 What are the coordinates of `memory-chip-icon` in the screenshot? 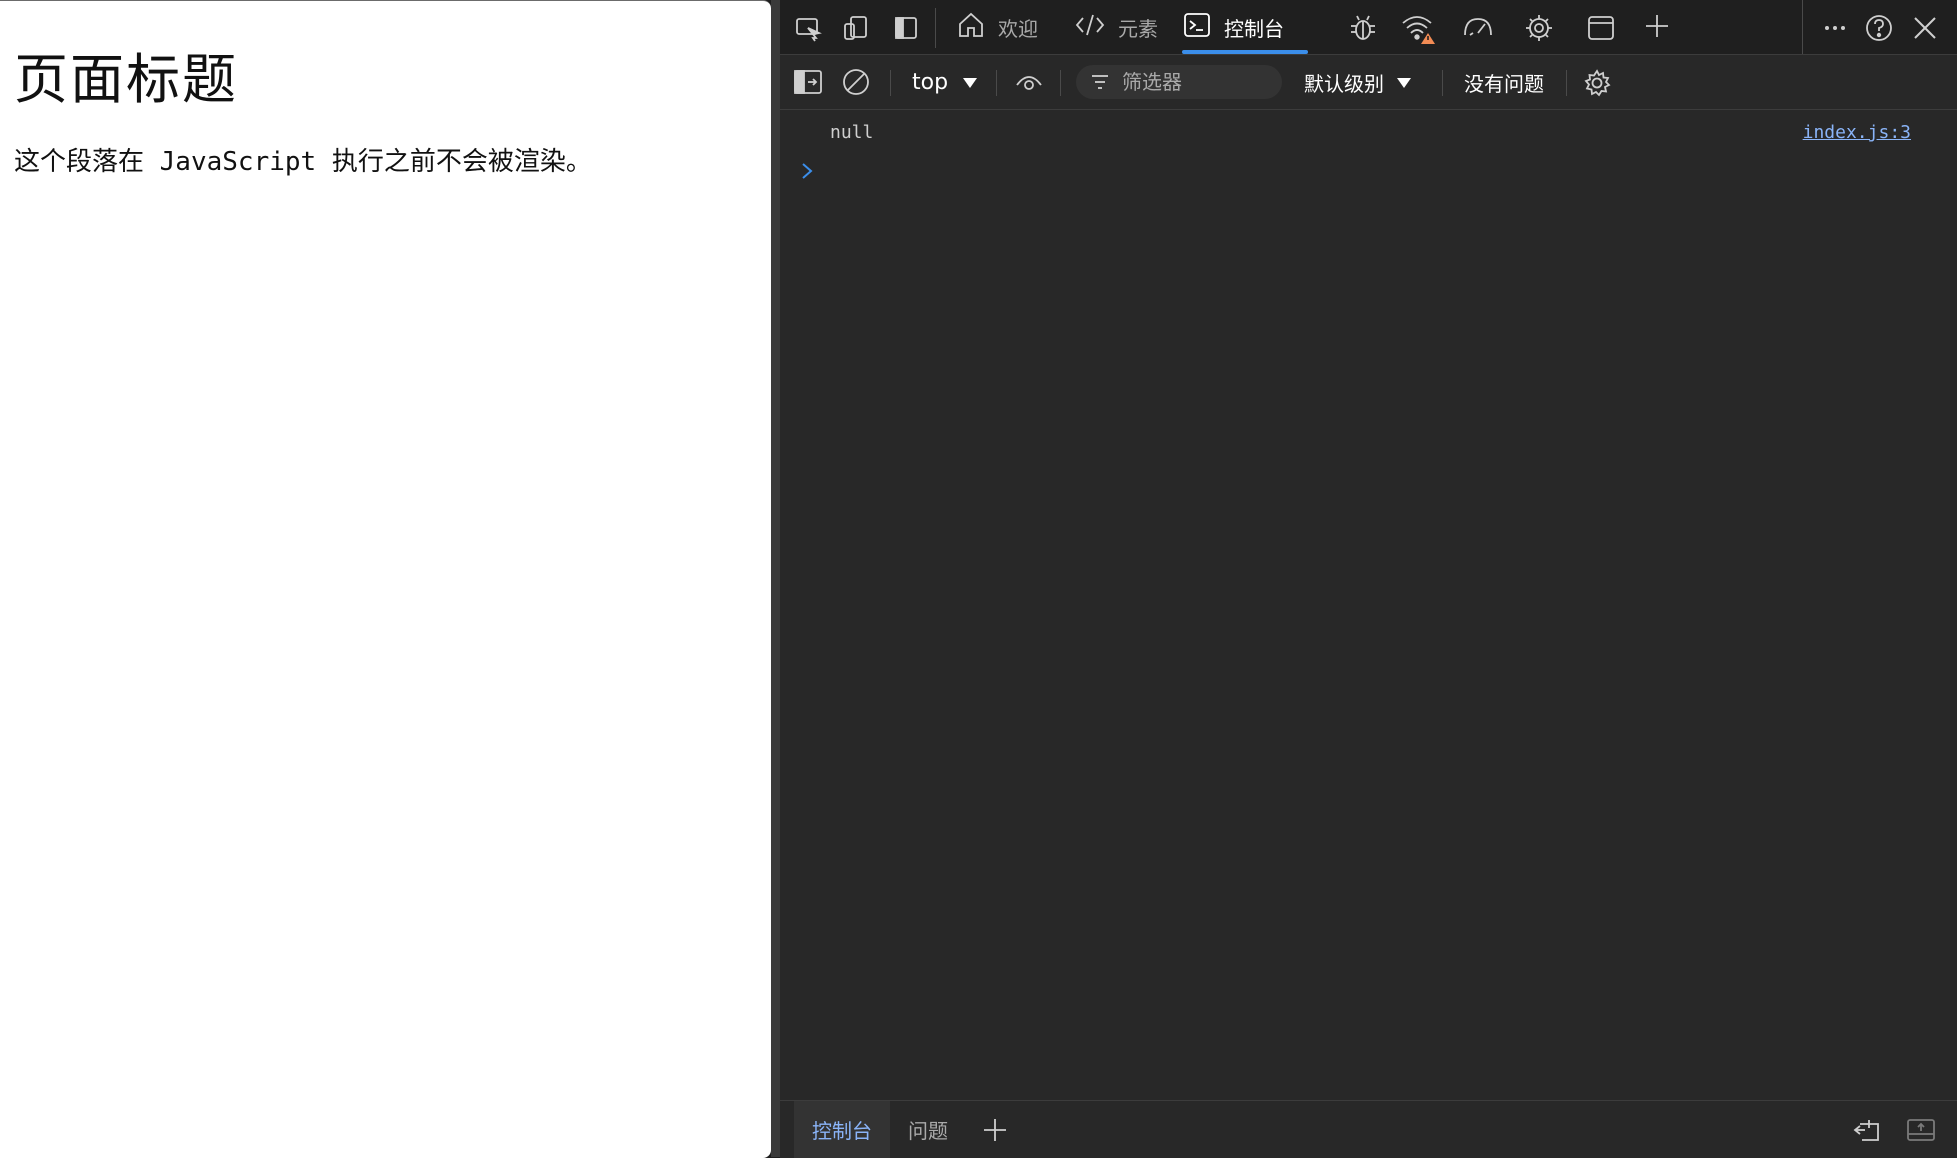 It's located at (1539, 28).